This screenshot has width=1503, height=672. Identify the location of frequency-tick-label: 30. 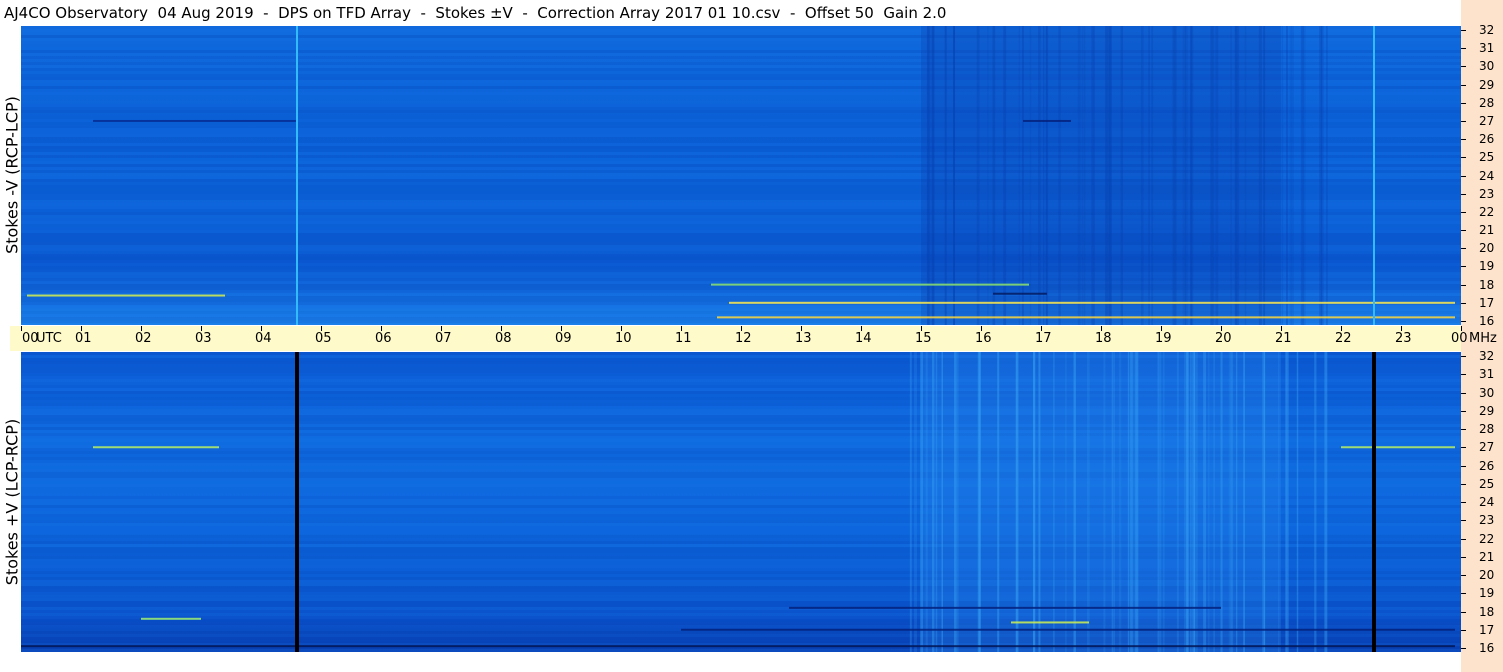
(1487, 66).